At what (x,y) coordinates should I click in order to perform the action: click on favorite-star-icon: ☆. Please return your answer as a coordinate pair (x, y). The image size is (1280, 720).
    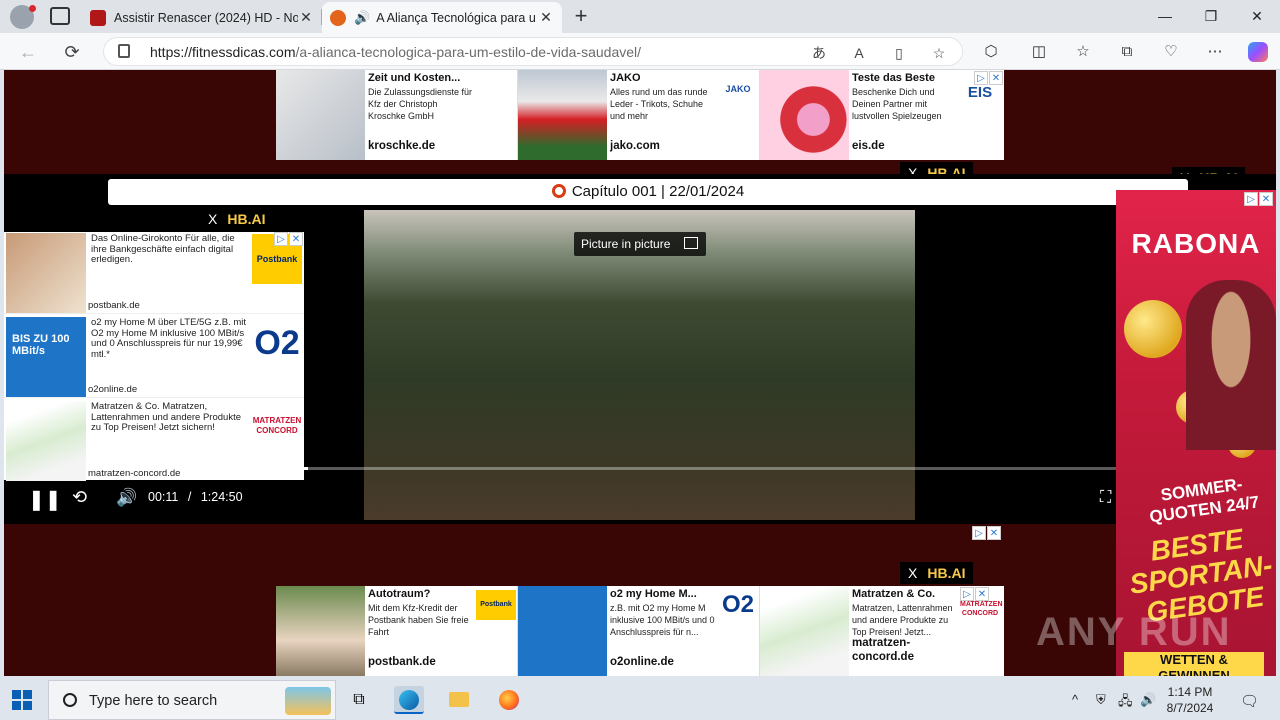
    Looking at the image, I should click on (939, 53).